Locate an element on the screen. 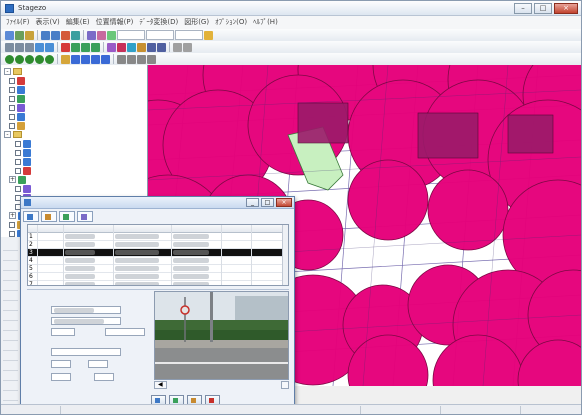 This screenshot has width=582, height=415. photo-prev-button: ◀ is located at coordinates (160, 385).